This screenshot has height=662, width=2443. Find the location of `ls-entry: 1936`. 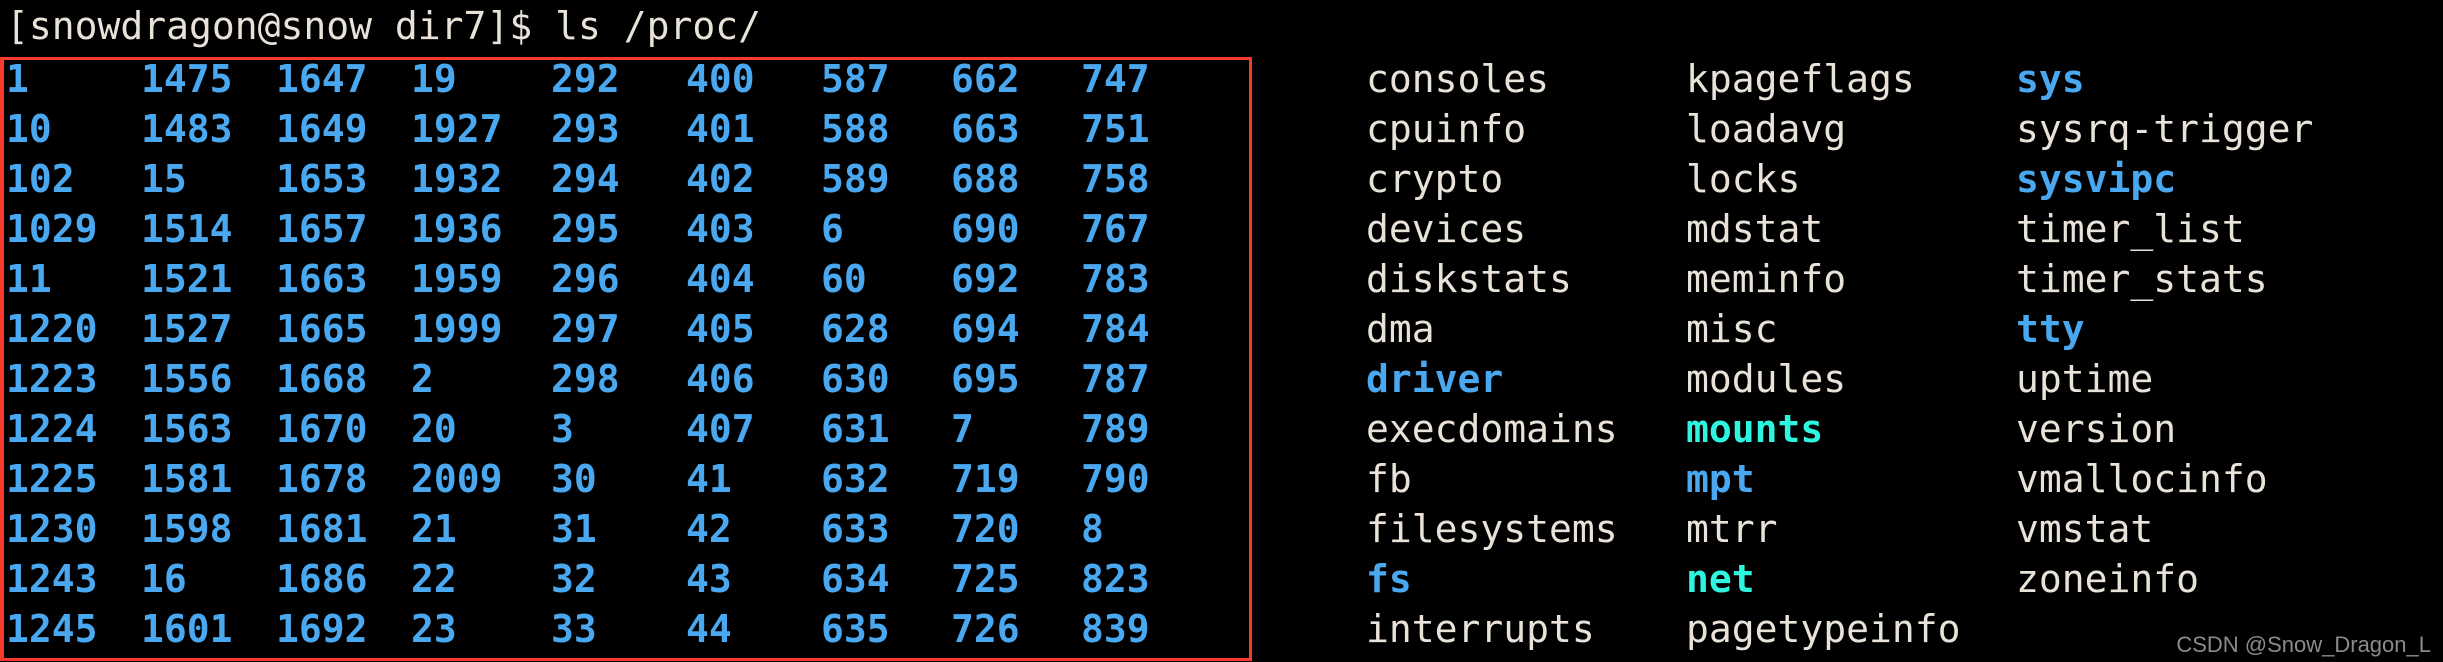

ls-entry: 1936 is located at coordinates (457, 229).